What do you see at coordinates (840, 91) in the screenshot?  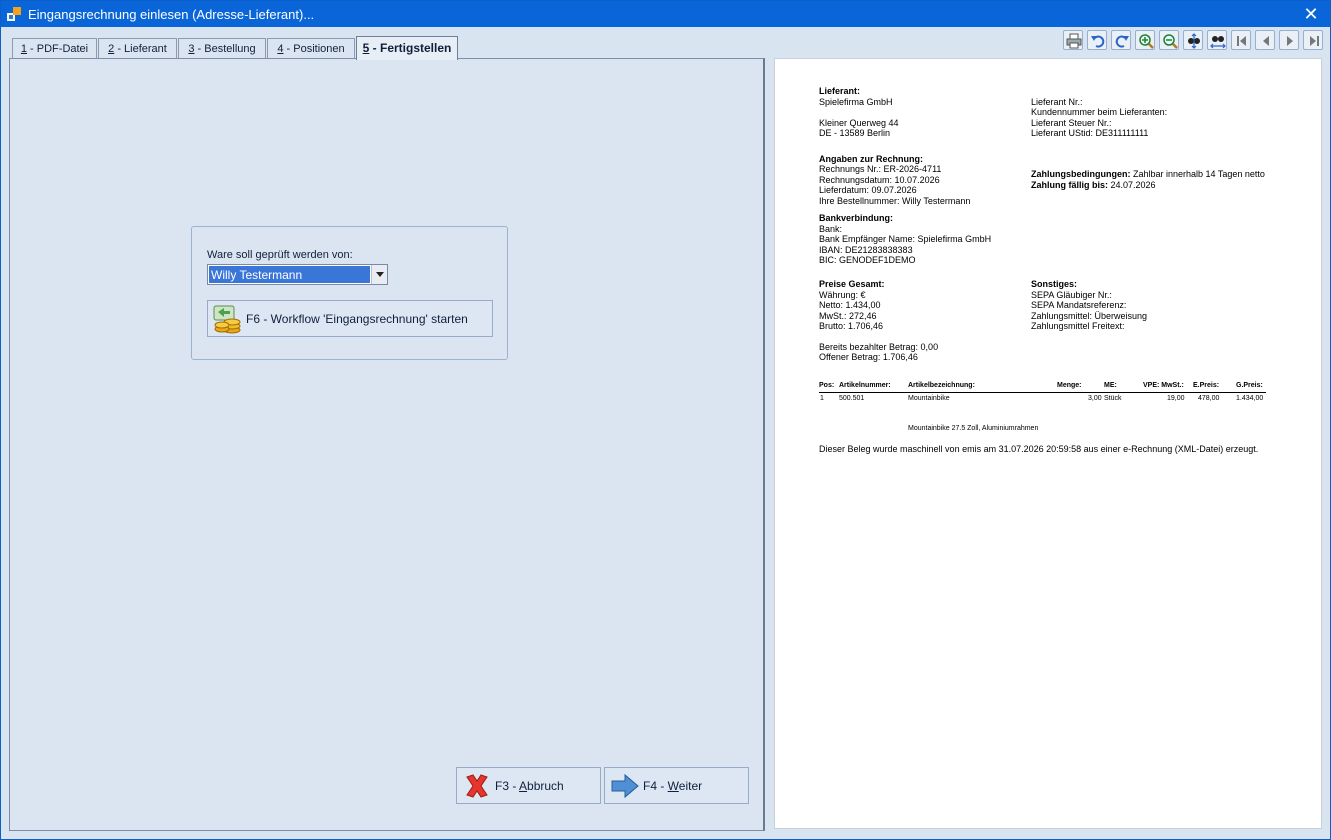 I see `supplier-heading: Lieferant:` at bounding box center [840, 91].